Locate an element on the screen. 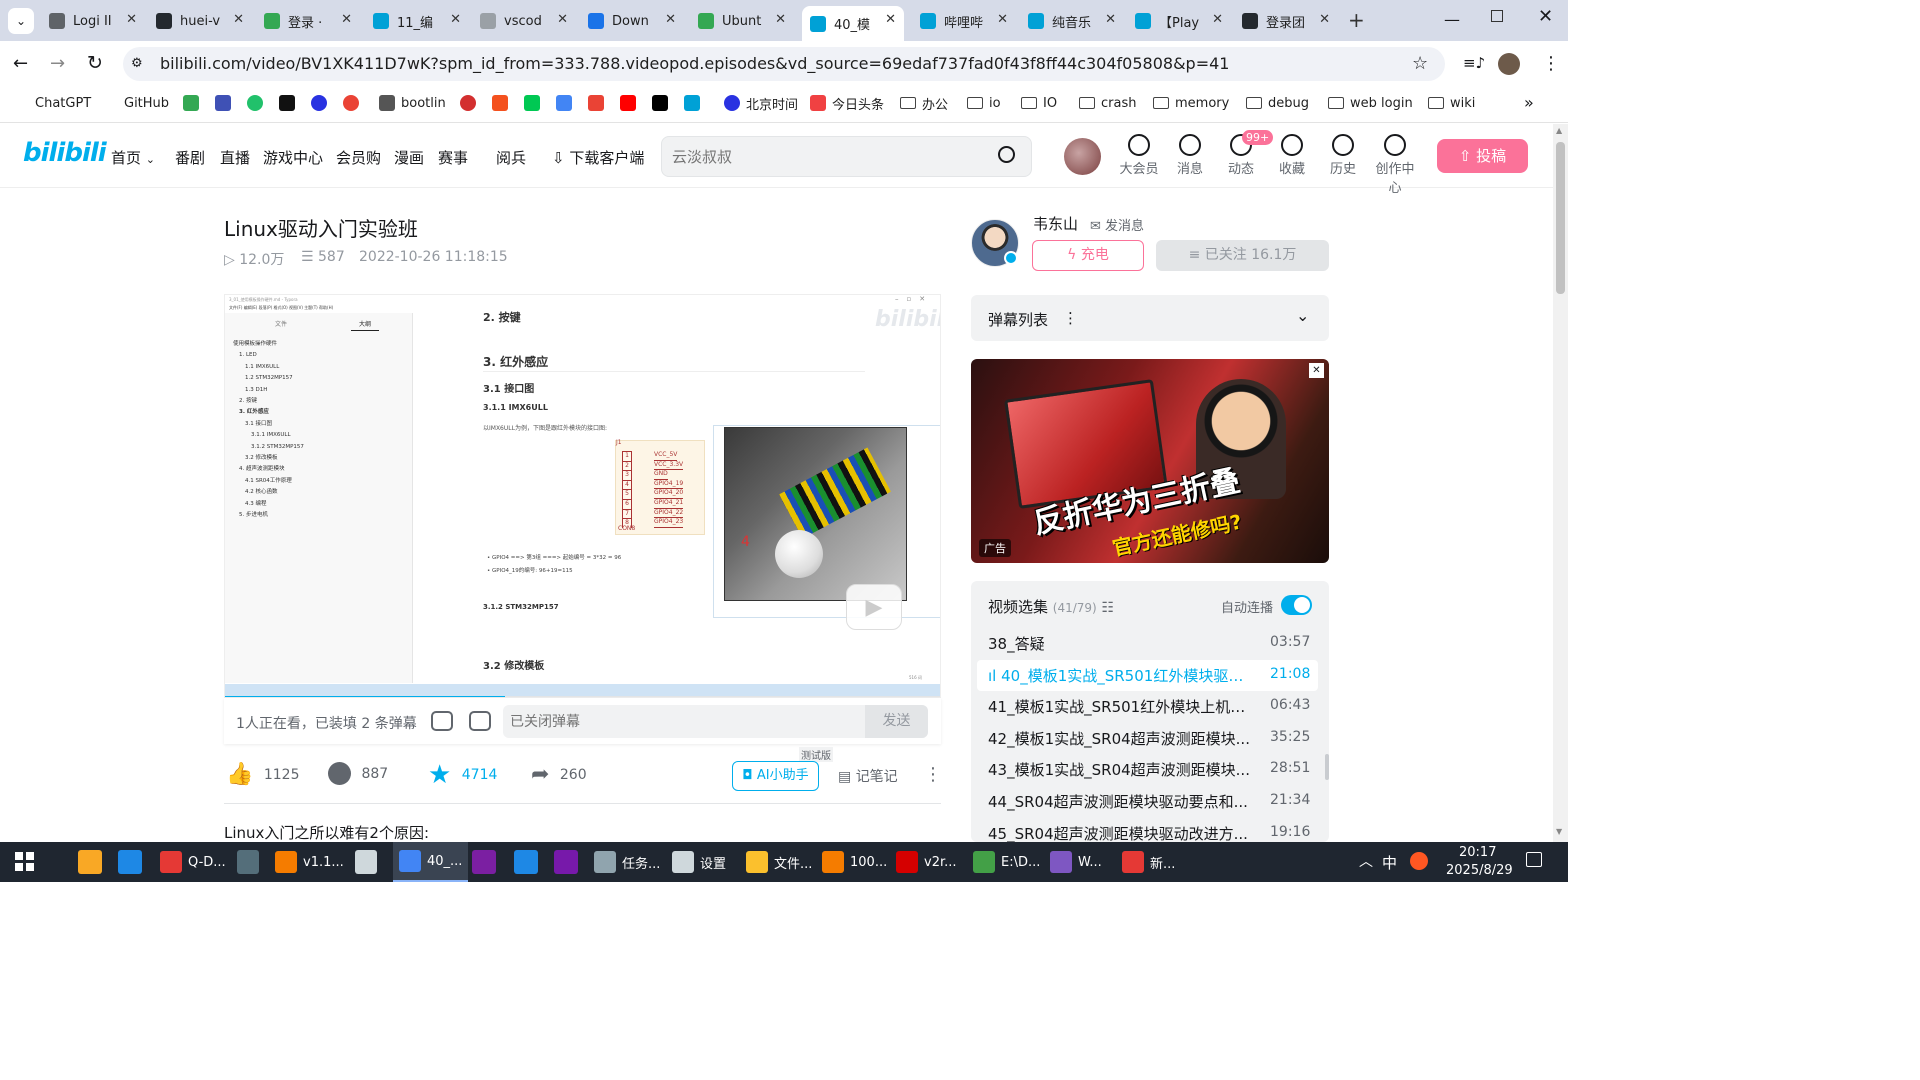 The image size is (1920, 1080). more-bookmarks-icon: » is located at coordinates (1529, 102).